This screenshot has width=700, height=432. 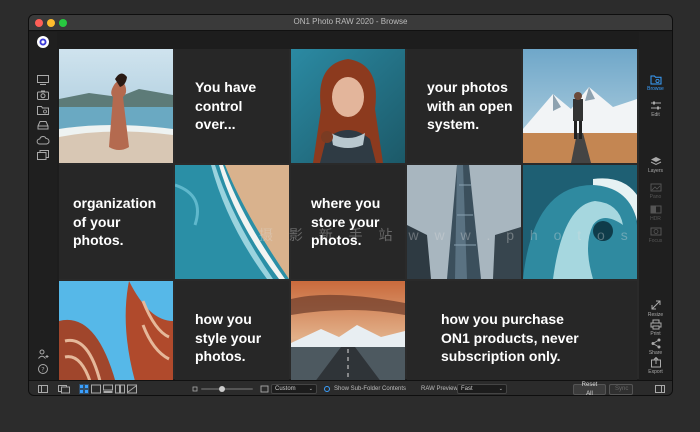 I want to click on module-label: Print, so click(x=655, y=334).